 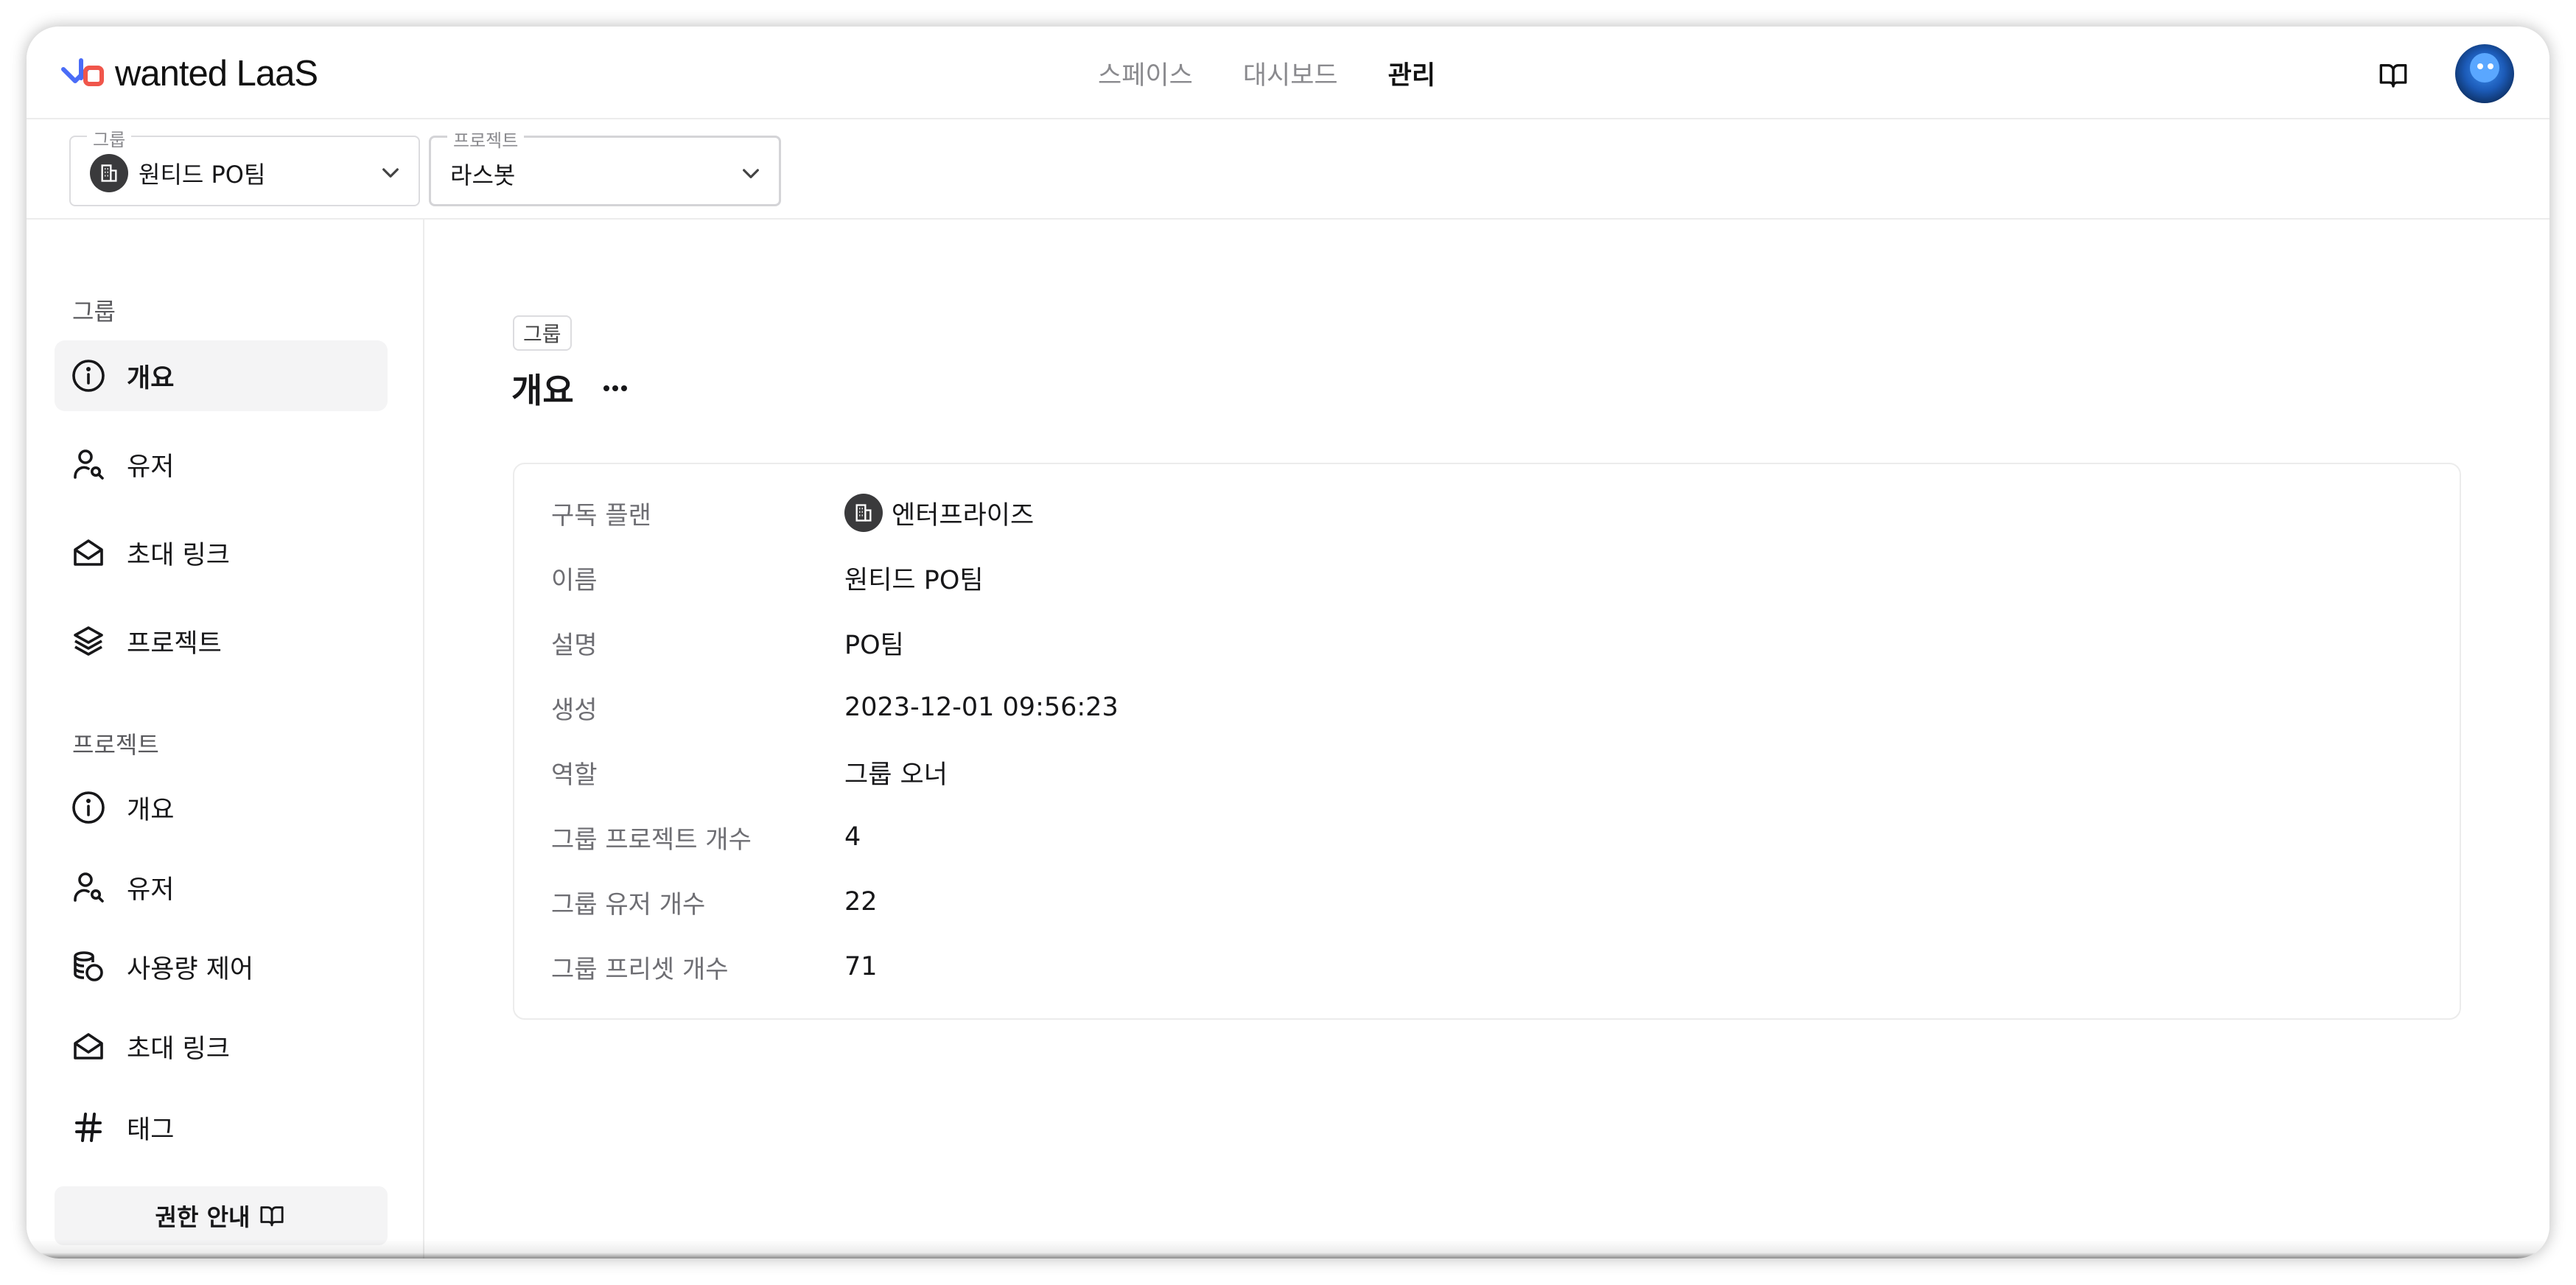 What do you see at coordinates (174, 644) in the screenshot?
I see `sidebar-item-label: 프로젝트` at bounding box center [174, 644].